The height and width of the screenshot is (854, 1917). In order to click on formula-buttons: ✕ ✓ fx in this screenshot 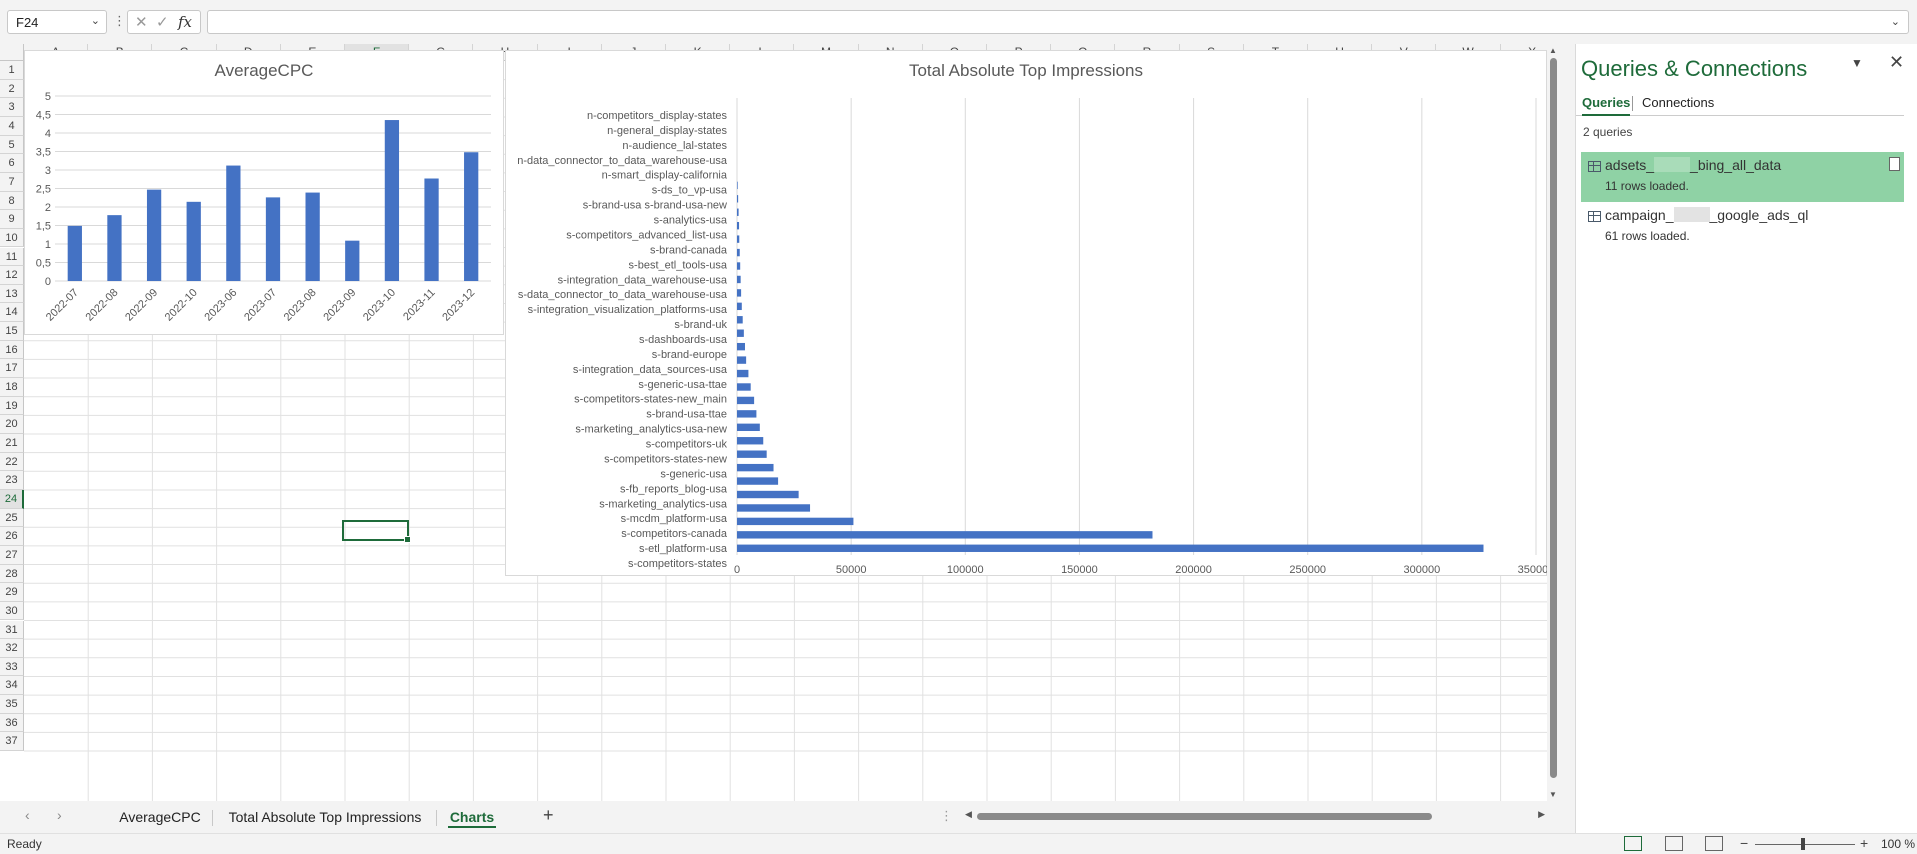, I will do `click(164, 22)`.